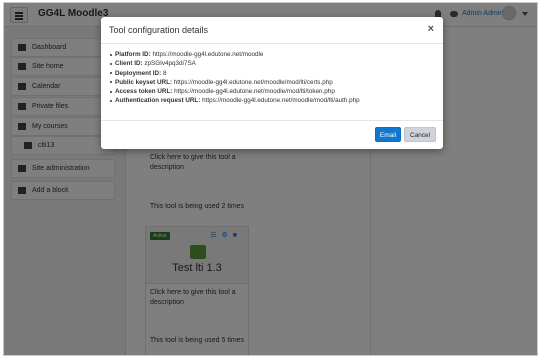 The height and width of the screenshot is (359, 541). What do you see at coordinates (388, 134) in the screenshot?
I see `email-button: Email` at bounding box center [388, 134].